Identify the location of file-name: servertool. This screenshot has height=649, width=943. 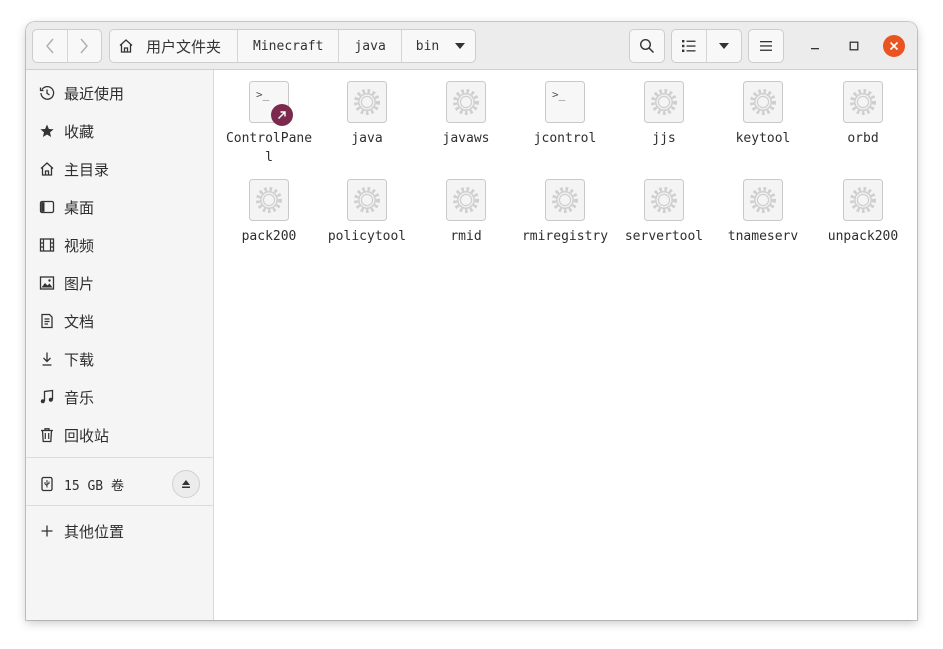
(664, 236).